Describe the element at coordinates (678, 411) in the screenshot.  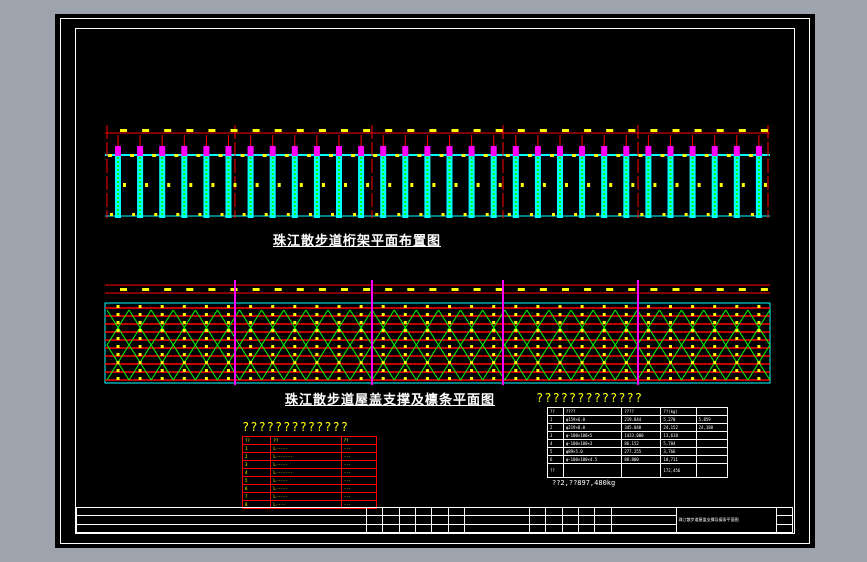
I see `table-cell: ??(kg)` at that location.